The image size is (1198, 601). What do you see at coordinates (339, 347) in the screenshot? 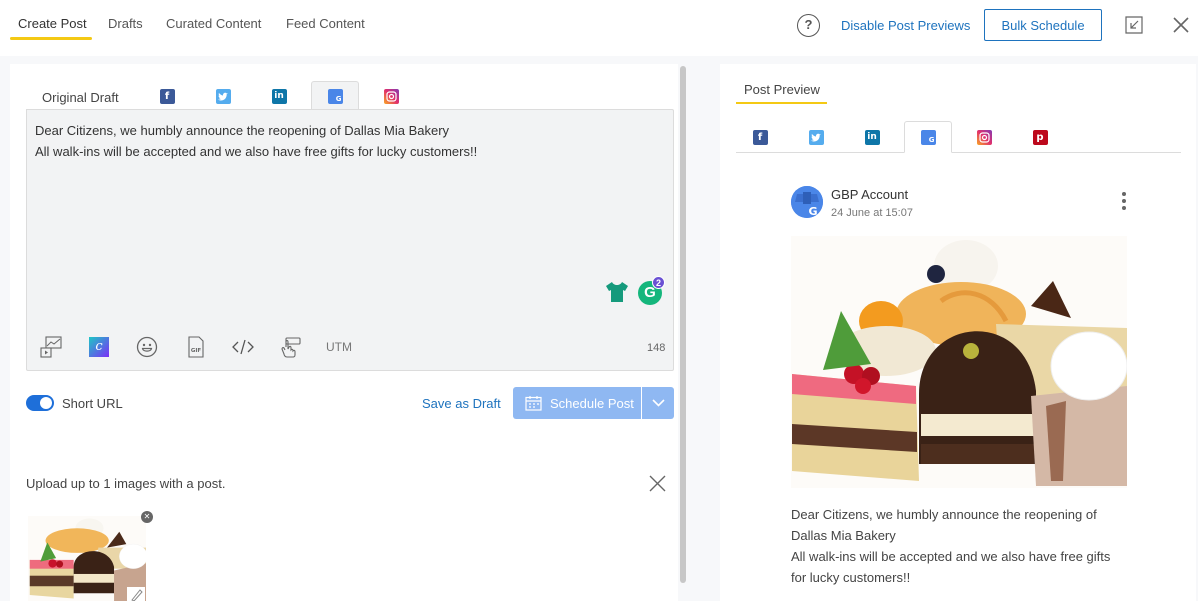
I see `utm-button: UTM` at bounding box center [339, 347].